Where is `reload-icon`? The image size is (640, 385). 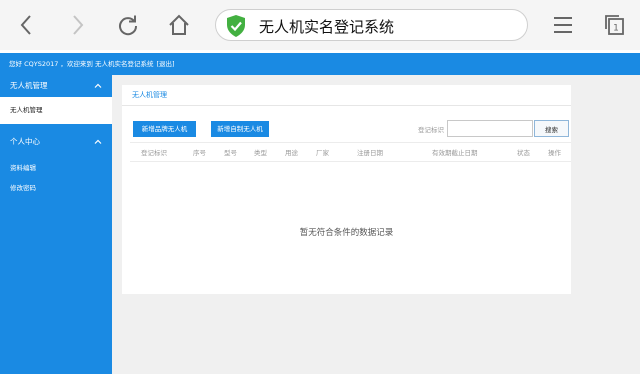 reload-icon is located at coordinates (128, 25).